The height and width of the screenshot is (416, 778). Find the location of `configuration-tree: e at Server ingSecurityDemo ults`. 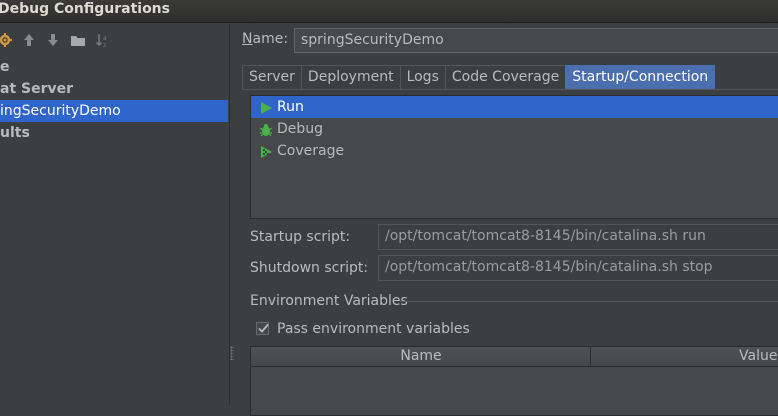

configuration-tree: e at Server ingSecurityDemo ults is located at coordinates (114, 100).